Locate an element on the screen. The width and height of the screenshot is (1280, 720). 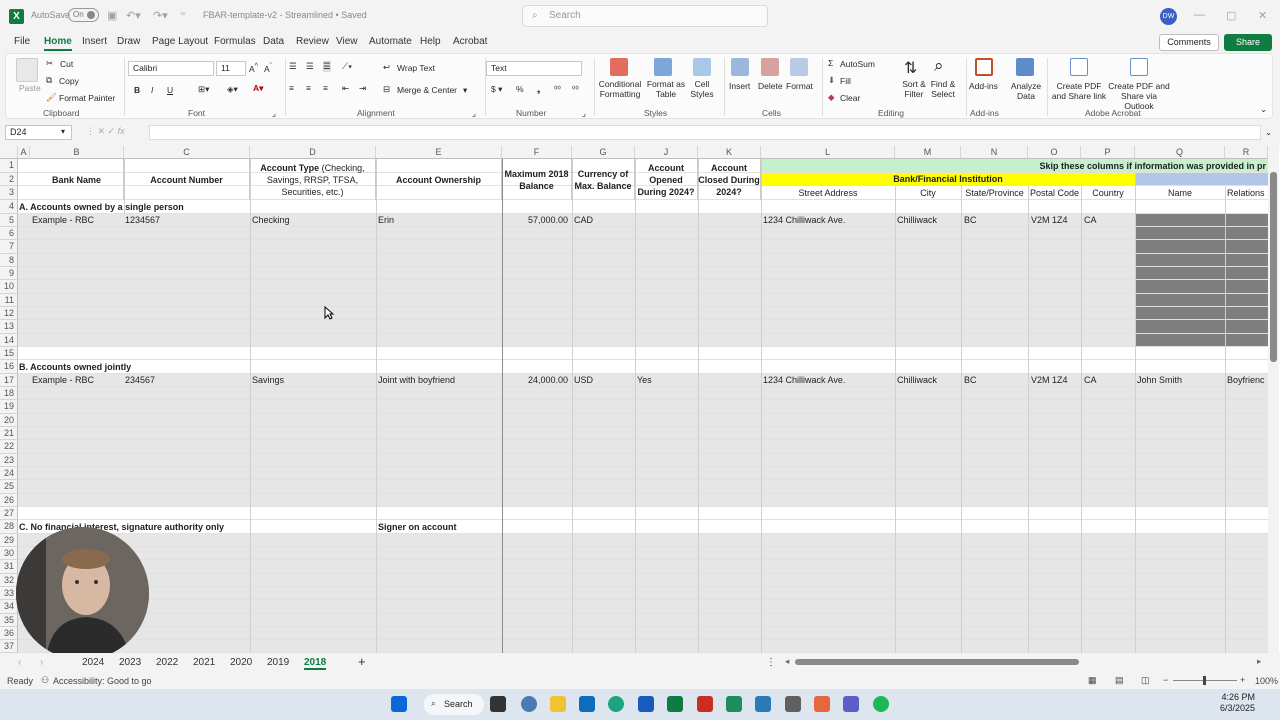
maximize-icon: ▢ is located at coordinates (1231, 15).